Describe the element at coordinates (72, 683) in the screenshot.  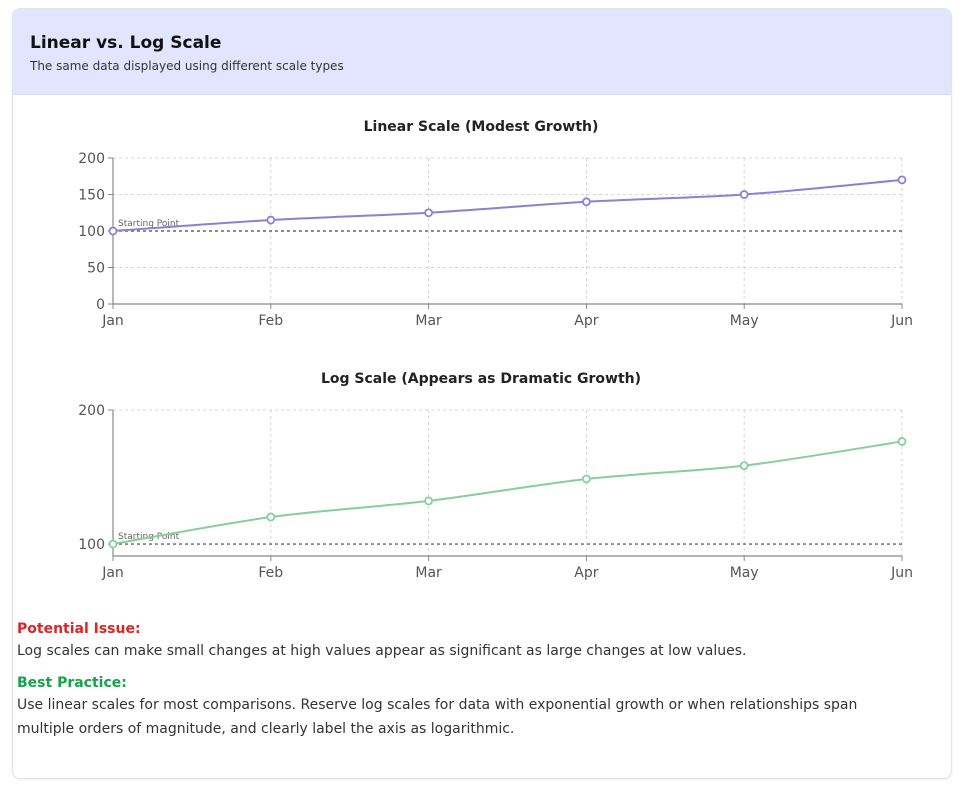
I see `practice-heading: Best Practice:` at that location.